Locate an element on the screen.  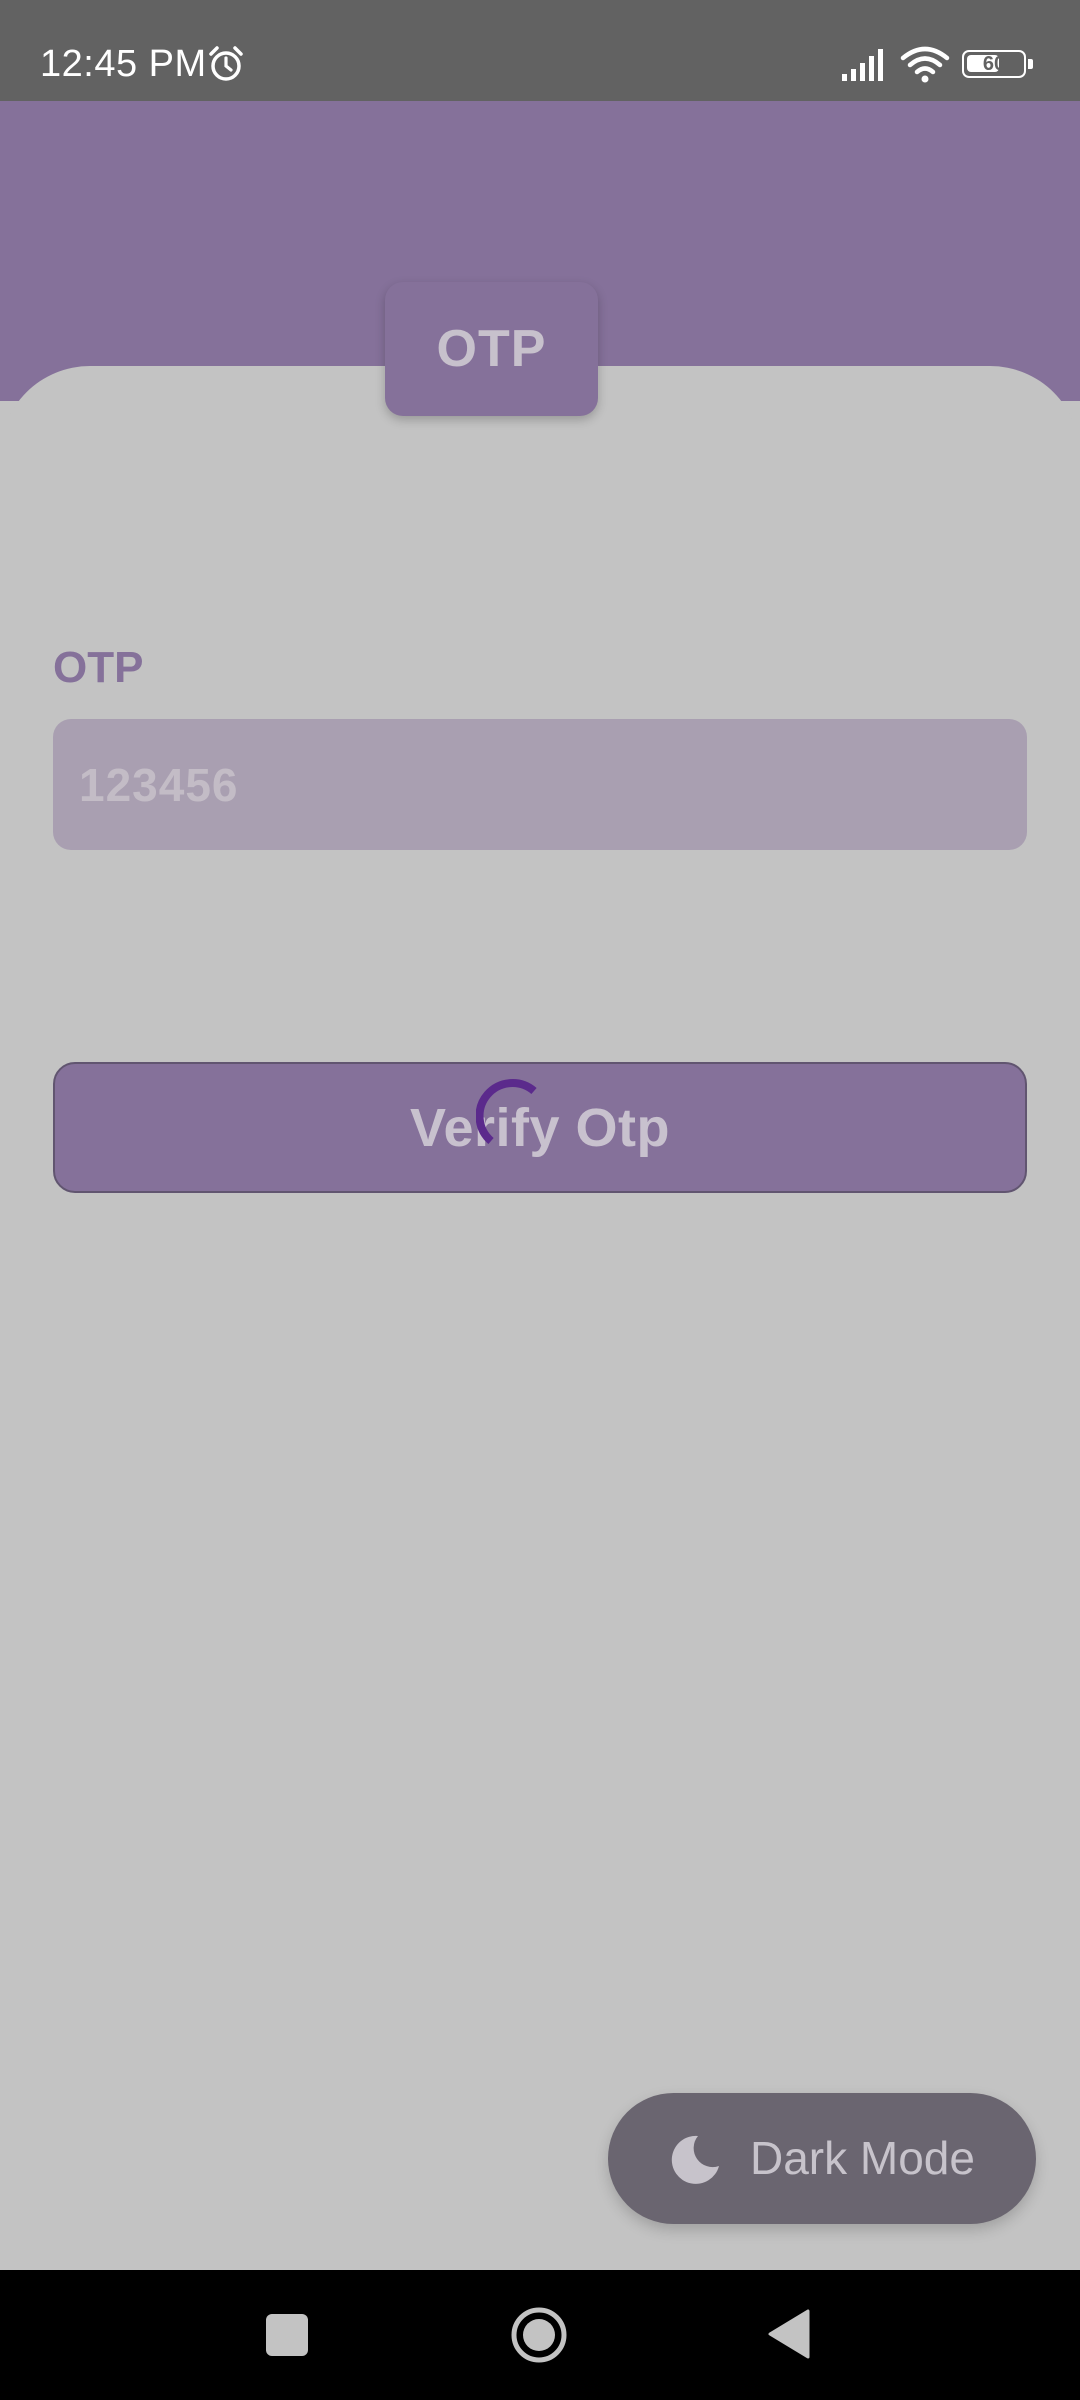
battery-level: 60 is located at coordinates (994, 64).